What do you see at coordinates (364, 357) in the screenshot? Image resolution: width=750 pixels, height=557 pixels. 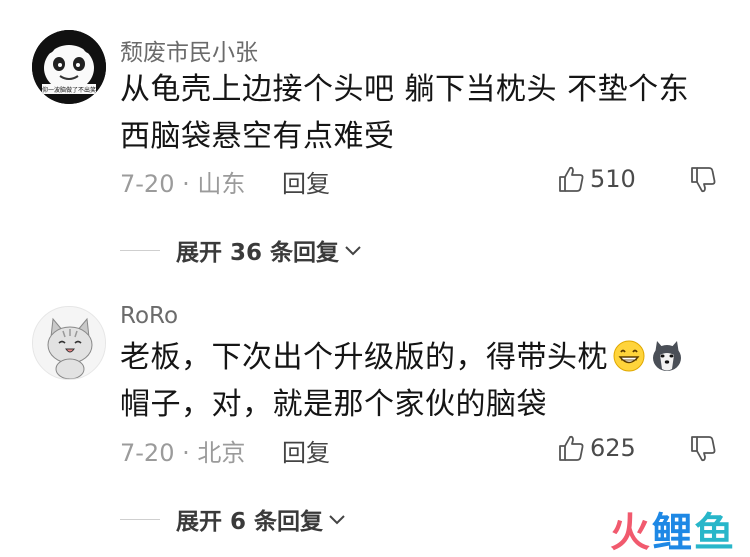 I see `comment-text-segment: 老板，下次出个升级版的，得带头枕` at bounding box center [364, 357].